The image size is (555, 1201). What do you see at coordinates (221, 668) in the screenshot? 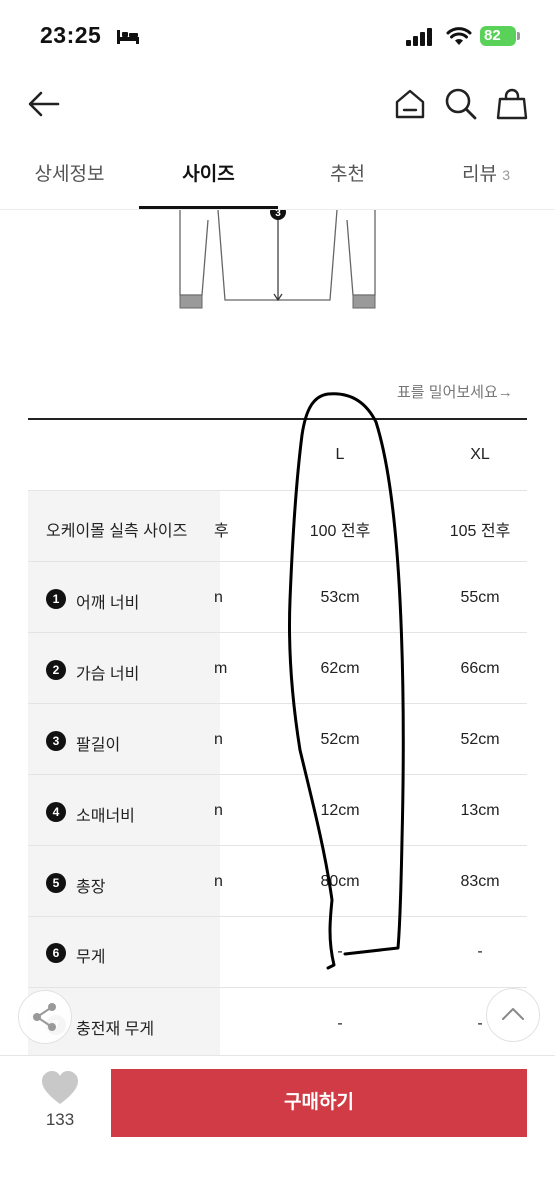
I see `hidden-column-fragment: m` at bounding box center [221, 668].